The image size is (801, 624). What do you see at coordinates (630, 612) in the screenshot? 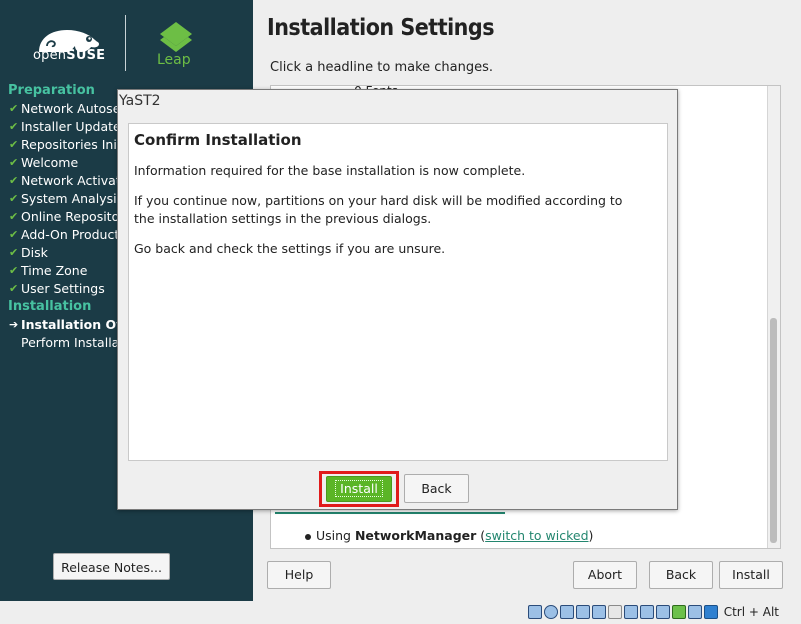
I see `display-icon` at bounding box center [630, 612].